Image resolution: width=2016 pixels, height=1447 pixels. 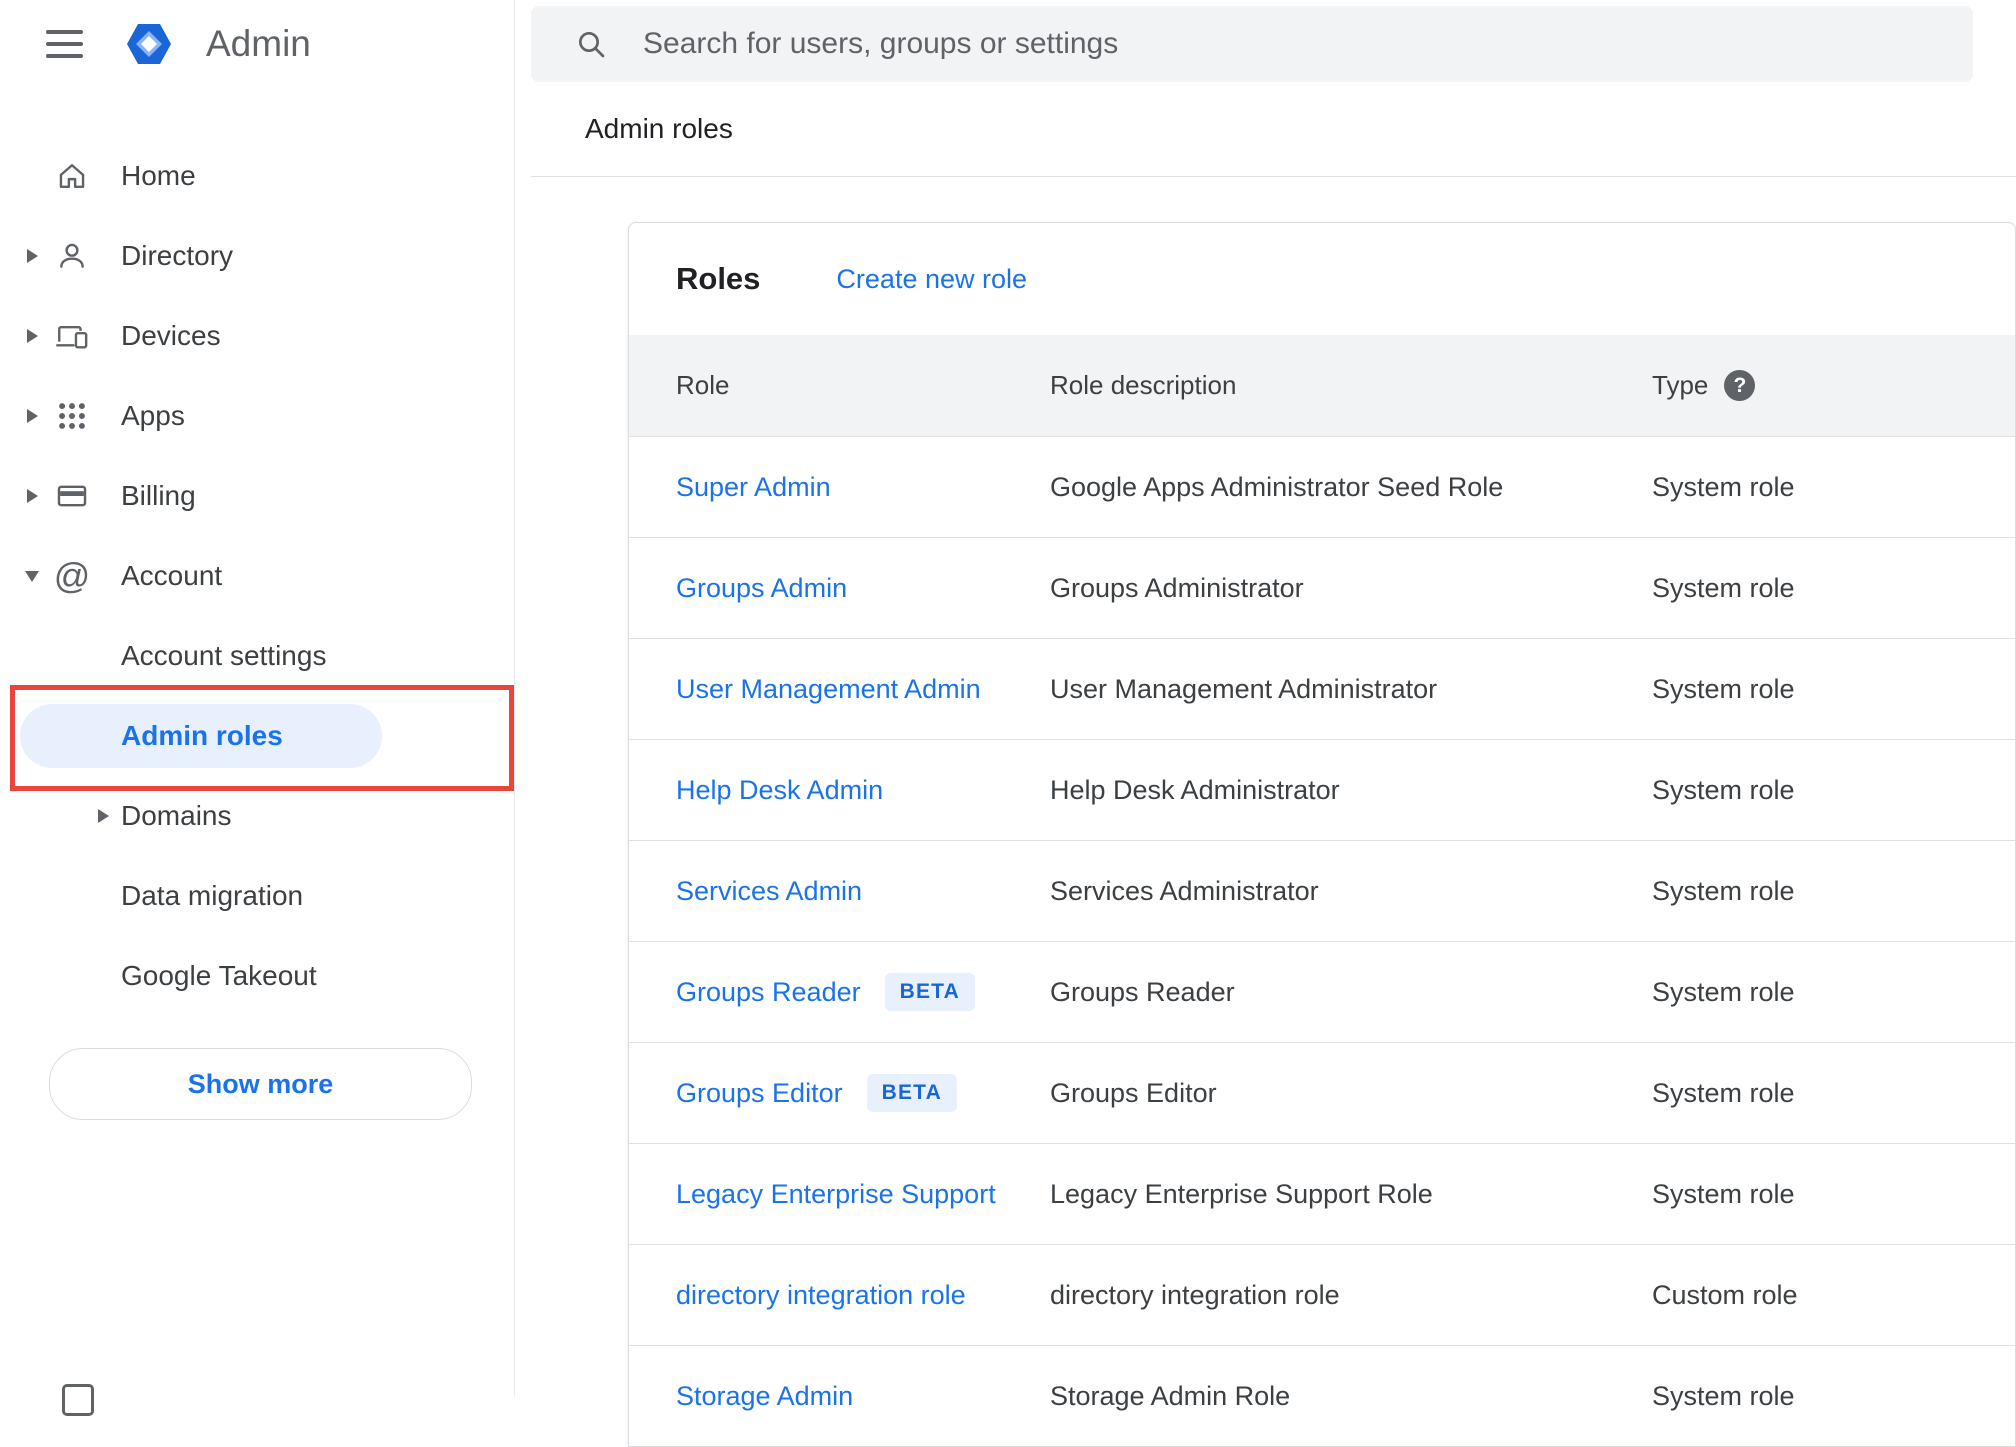 I want to click on search-icon, so click(x=591, y=44).